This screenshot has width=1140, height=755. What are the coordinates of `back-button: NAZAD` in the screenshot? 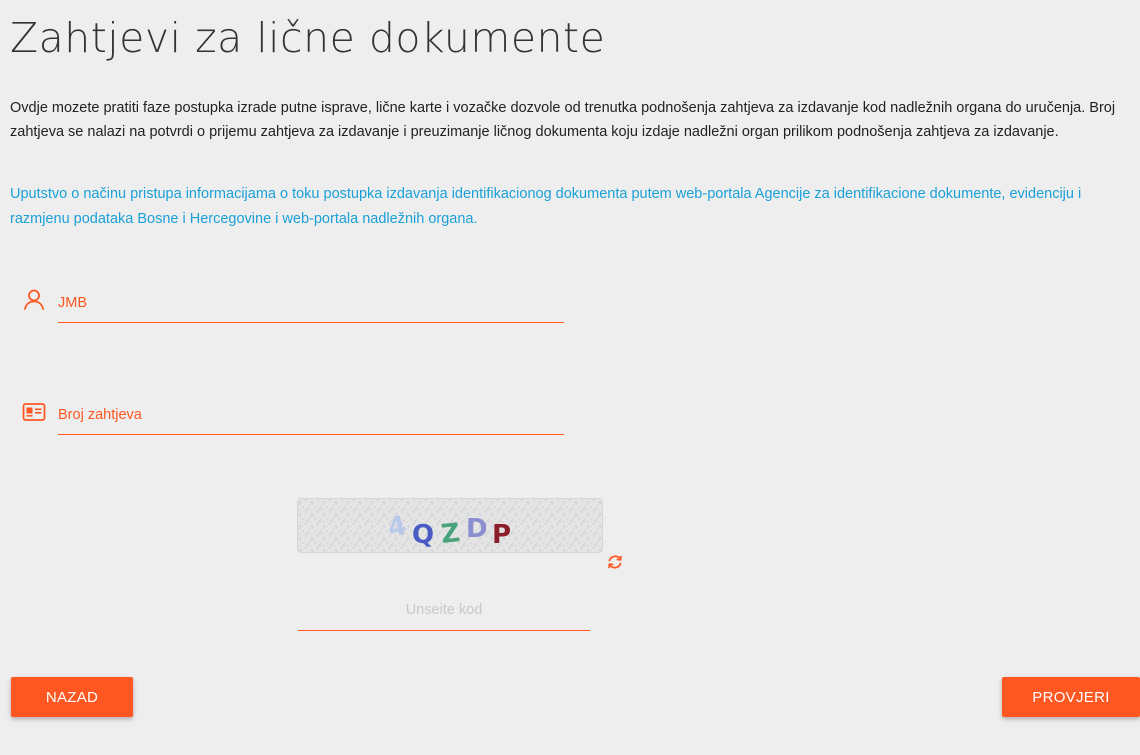 It's located at (72, 697).